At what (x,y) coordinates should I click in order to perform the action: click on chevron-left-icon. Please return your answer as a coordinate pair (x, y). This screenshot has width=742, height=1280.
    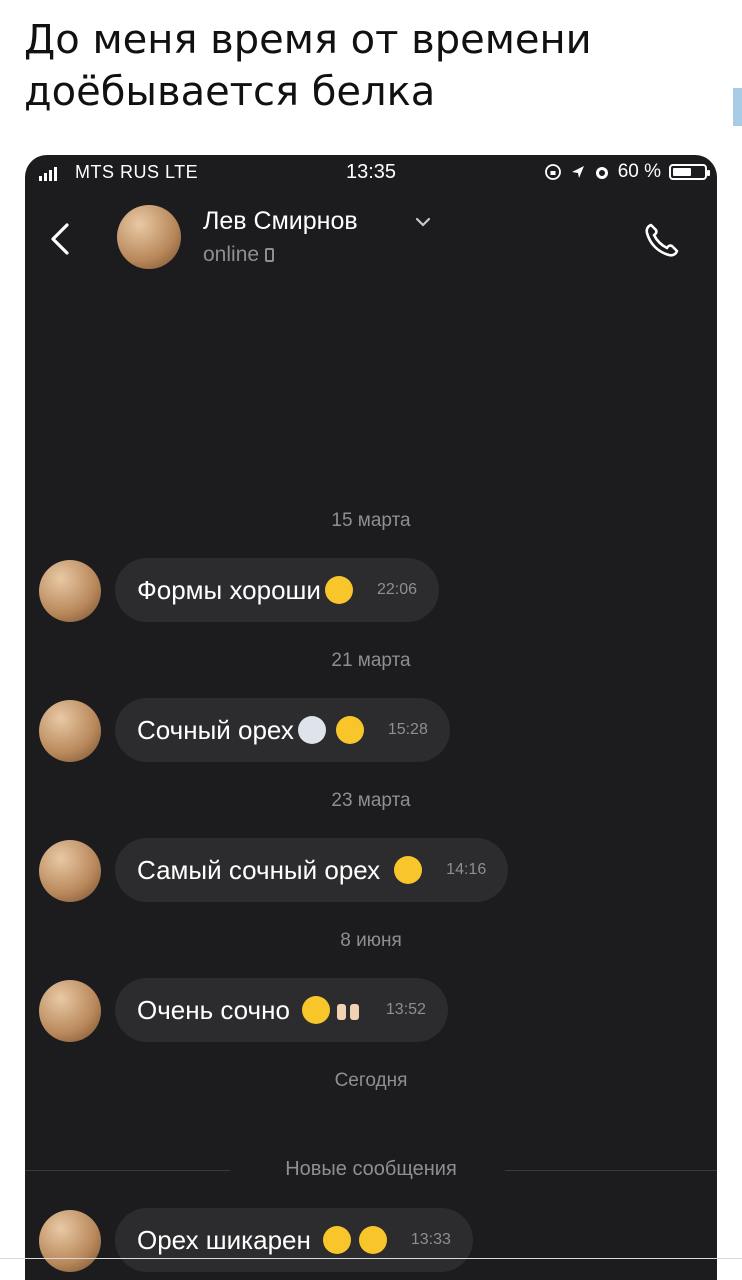
    Looking at the image, I should click on (60, 239).